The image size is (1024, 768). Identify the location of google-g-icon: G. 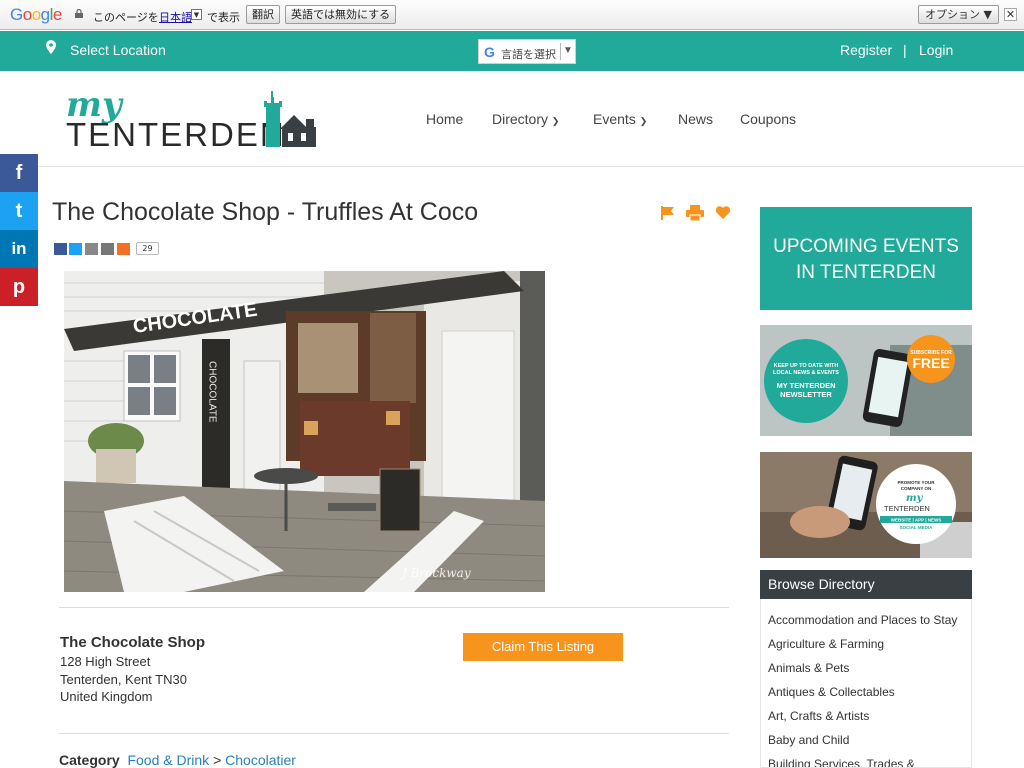
(489, 52).